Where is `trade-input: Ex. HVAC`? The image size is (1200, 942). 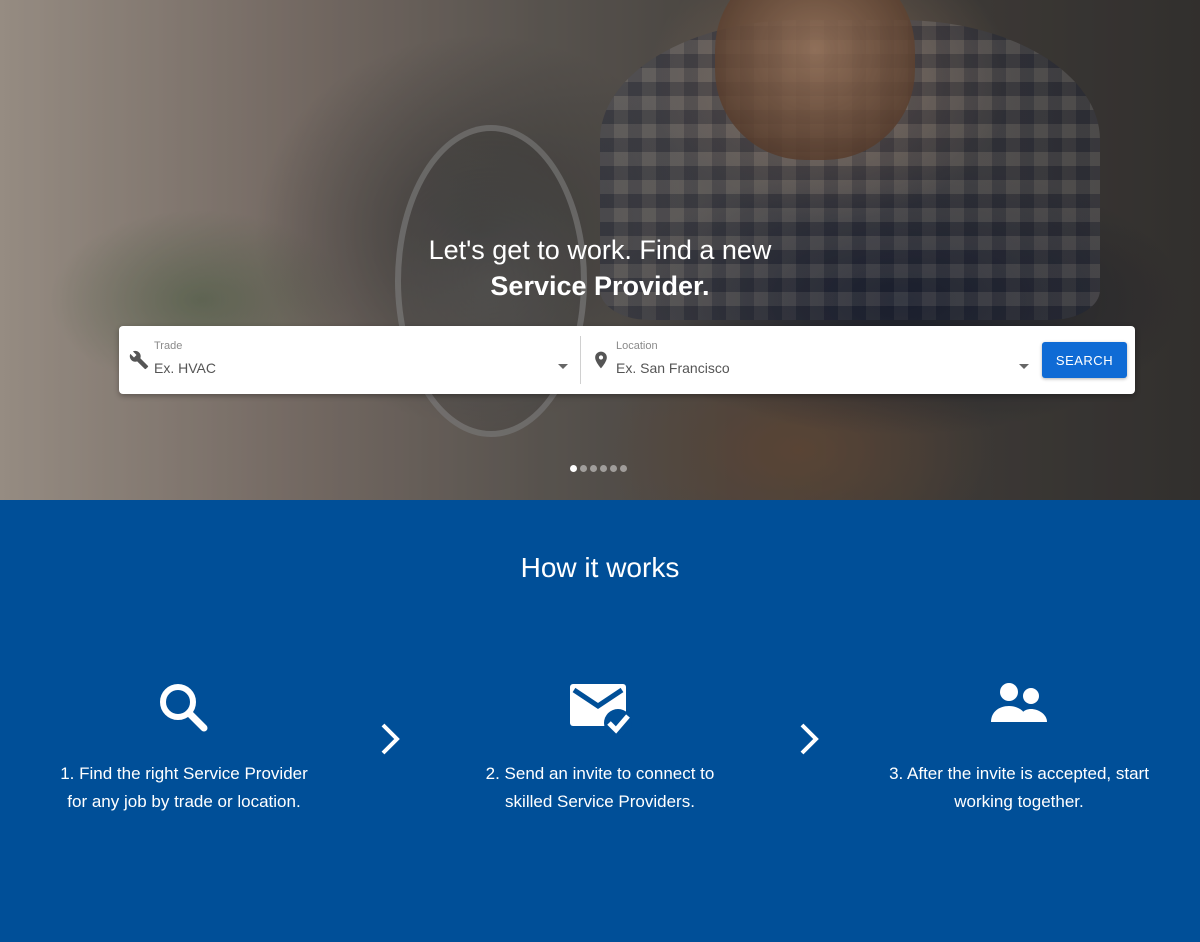 trade-input: Ex. HVAC is located at coordinates (185, 368).